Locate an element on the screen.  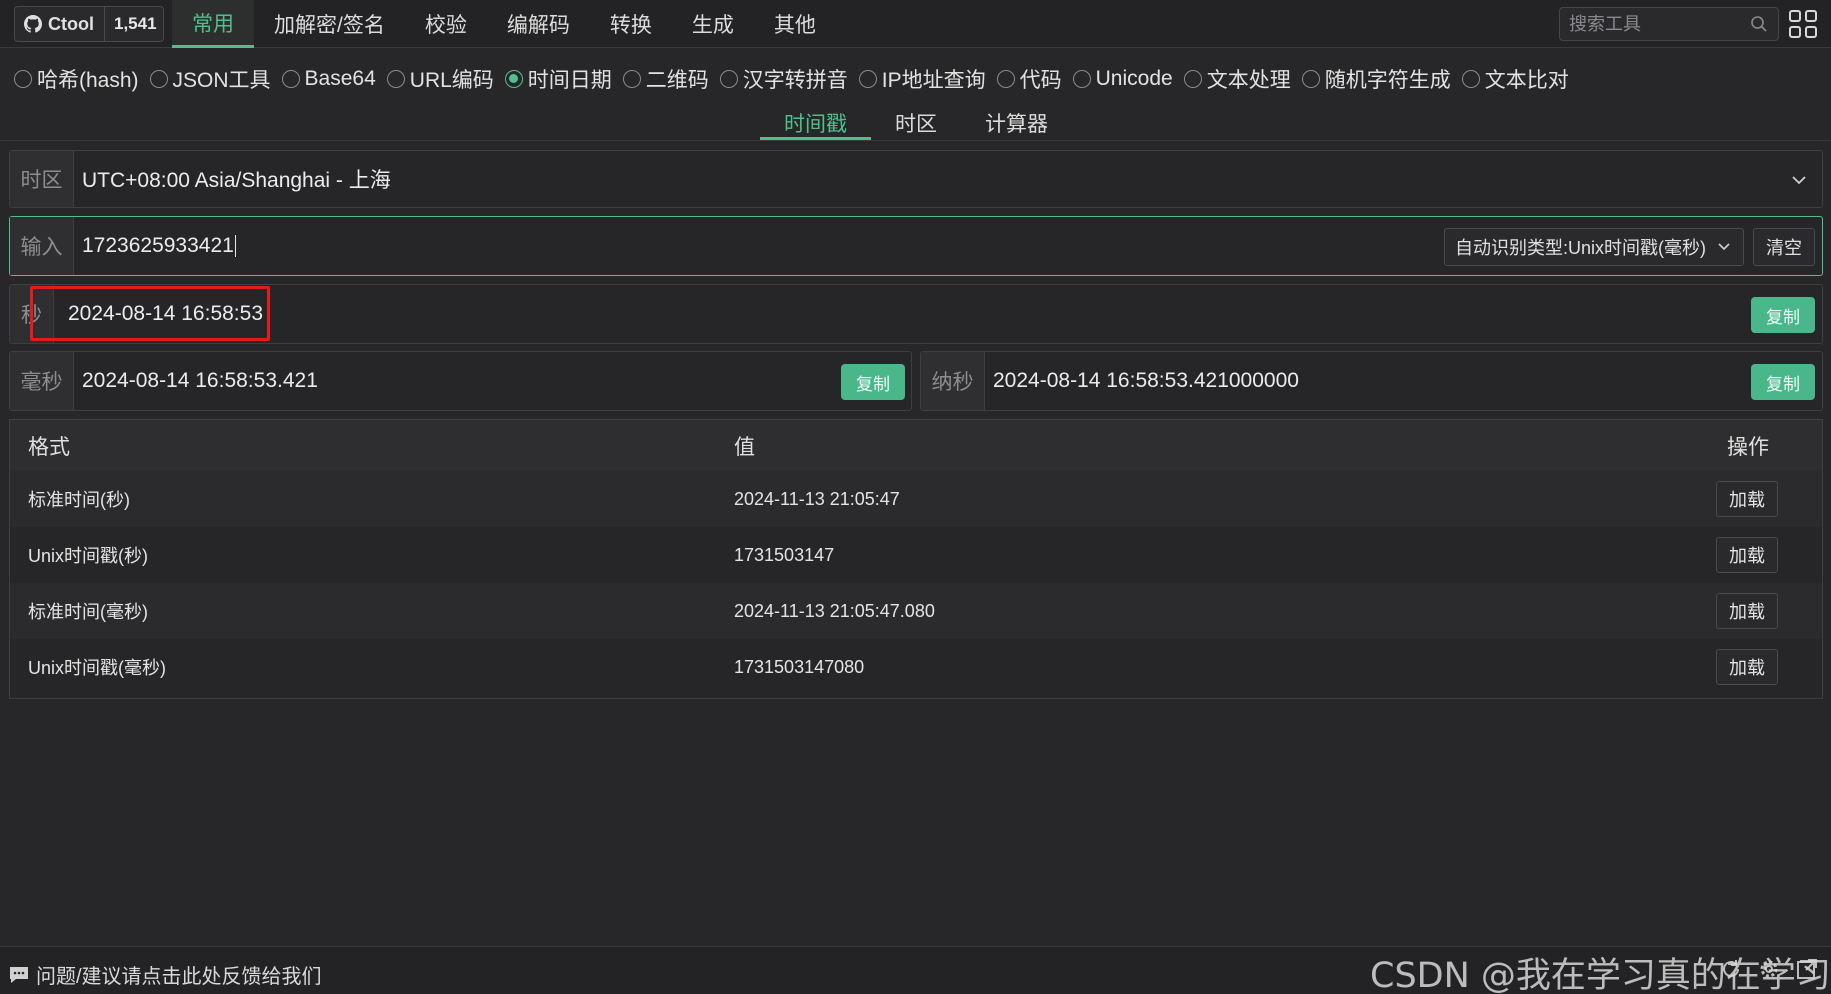
radio-pinyin: 汉字转拼音 is located at coordinates (783, 79).